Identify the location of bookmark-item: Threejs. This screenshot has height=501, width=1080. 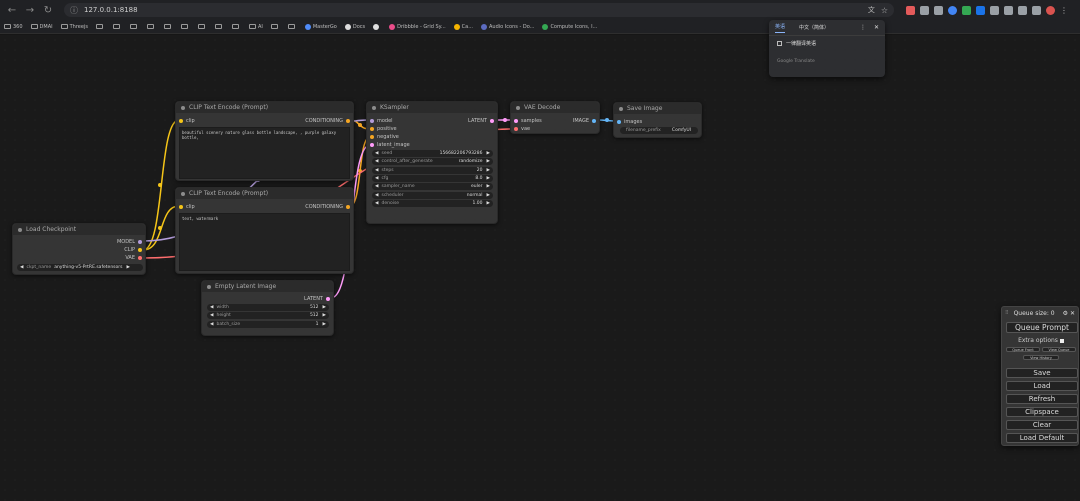
(74, 27).